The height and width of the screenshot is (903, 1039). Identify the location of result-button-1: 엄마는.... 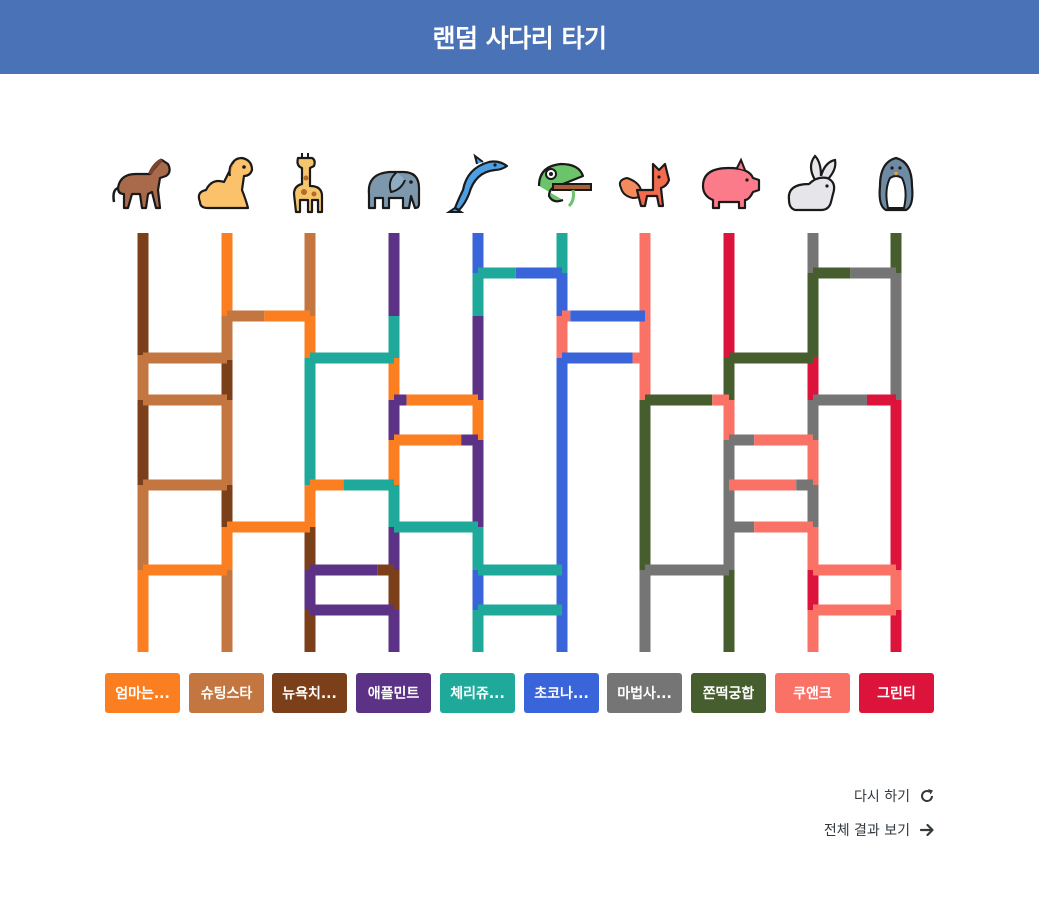
(142, 693).